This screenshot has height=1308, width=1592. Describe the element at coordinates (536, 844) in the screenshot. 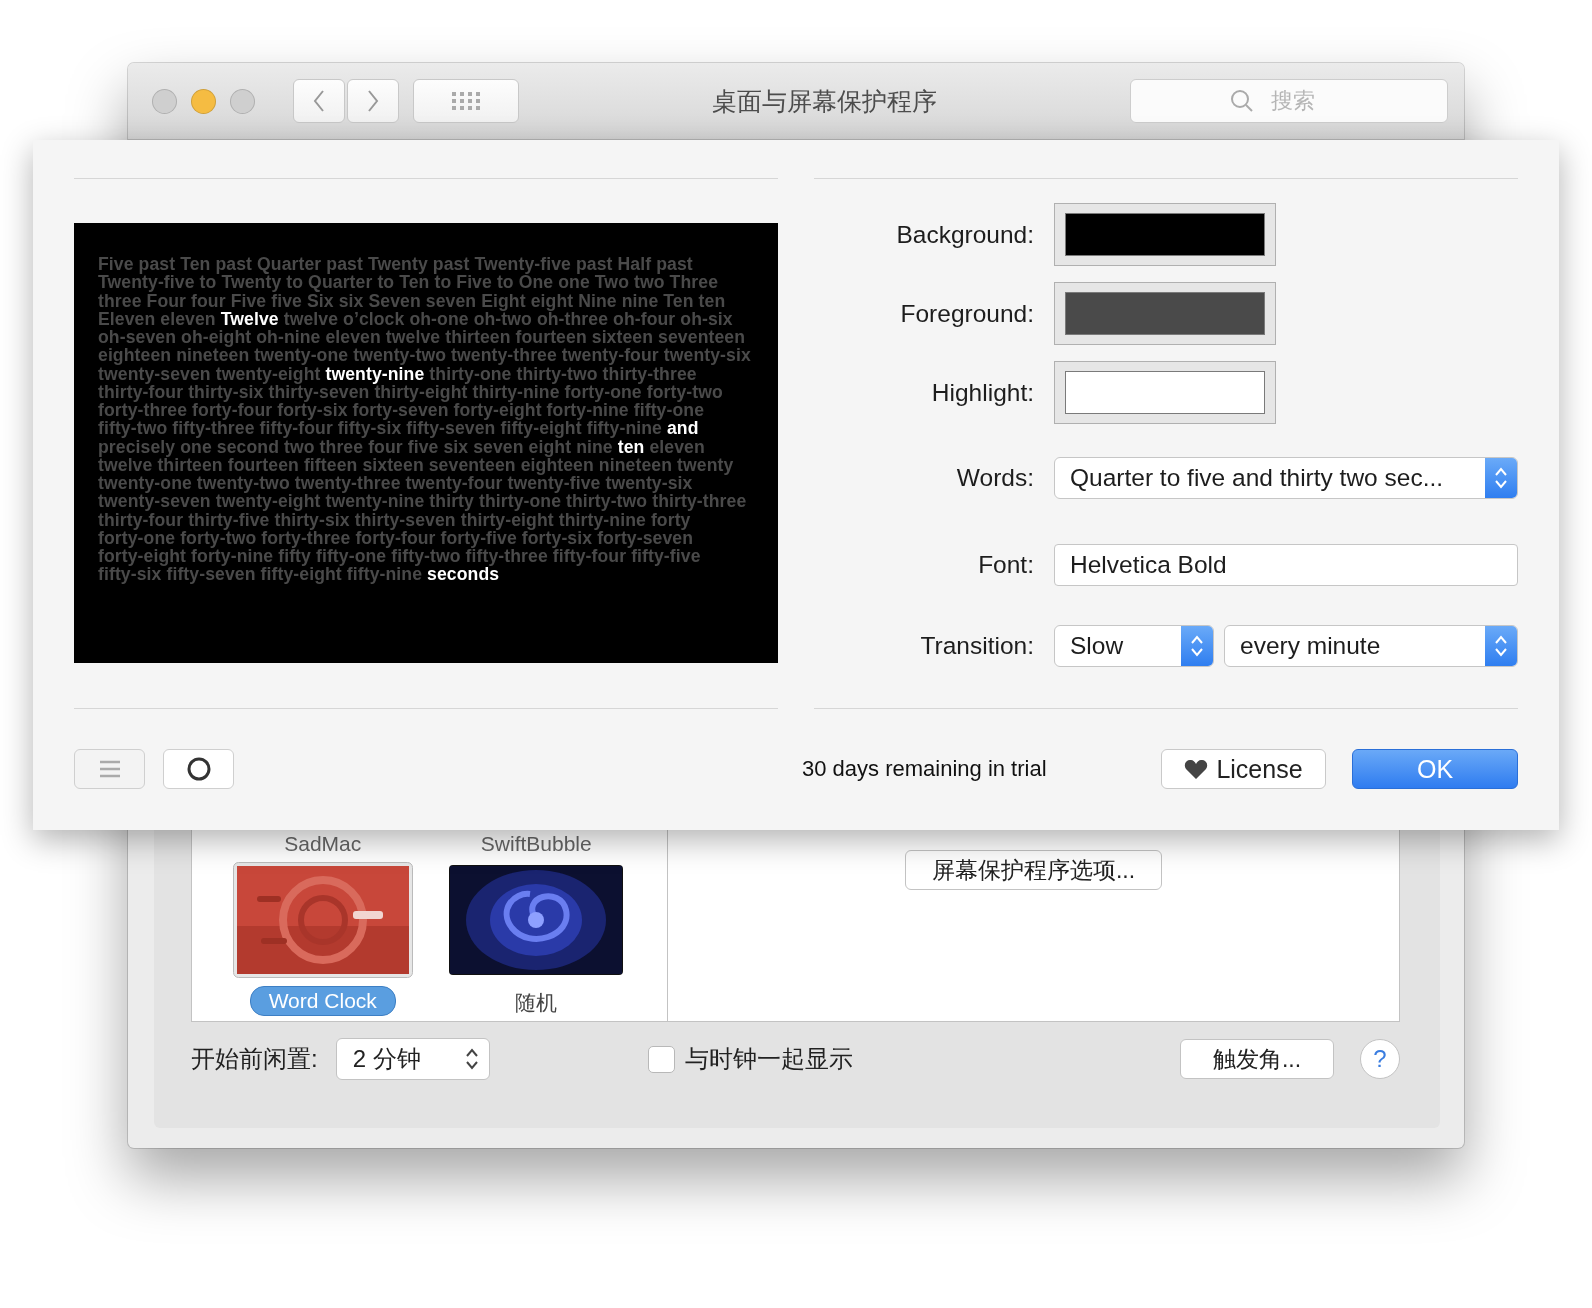

I see `screen-saver-name: SwiftBubble` at that location.